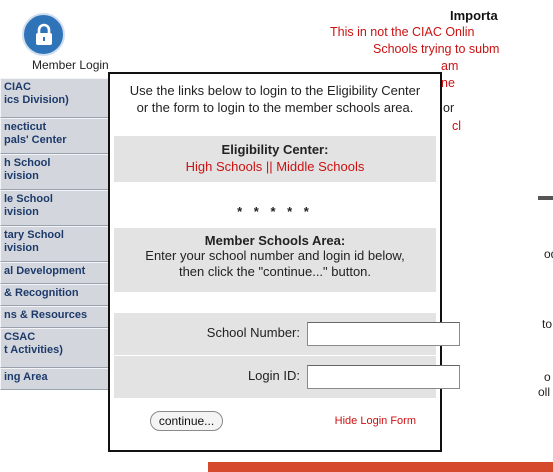  I want to click on notice-line: ne, so click(448, 83).